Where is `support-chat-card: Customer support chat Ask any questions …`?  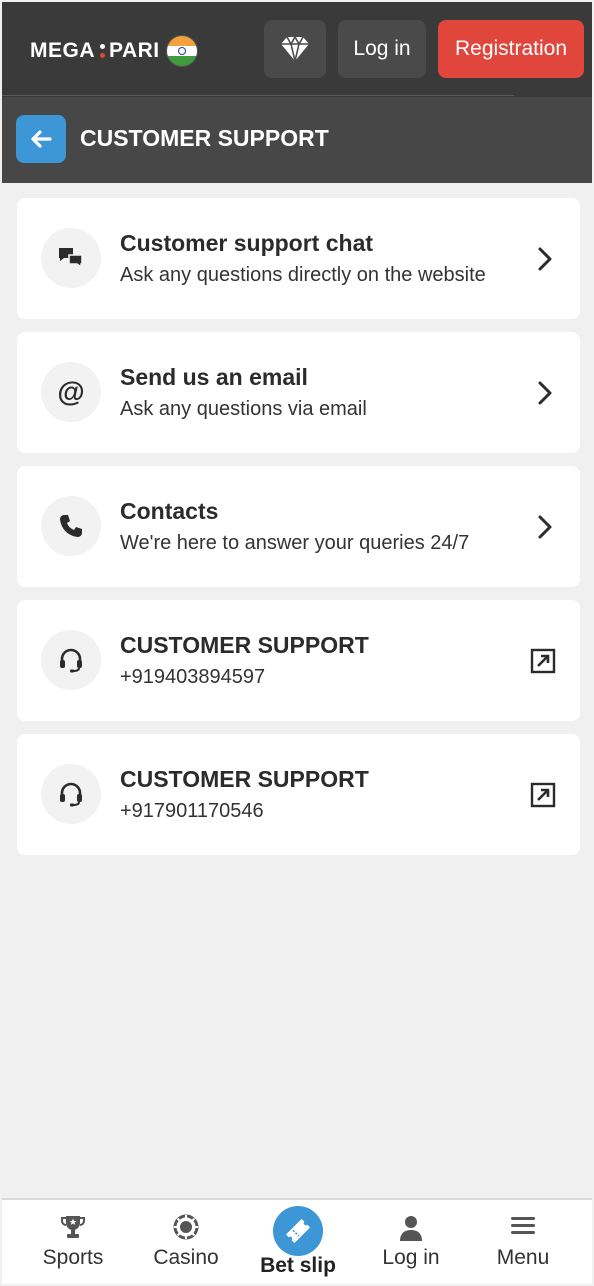
support-chat-card: Customer support chat Ask any questions … is located at coordinates (298, 258).